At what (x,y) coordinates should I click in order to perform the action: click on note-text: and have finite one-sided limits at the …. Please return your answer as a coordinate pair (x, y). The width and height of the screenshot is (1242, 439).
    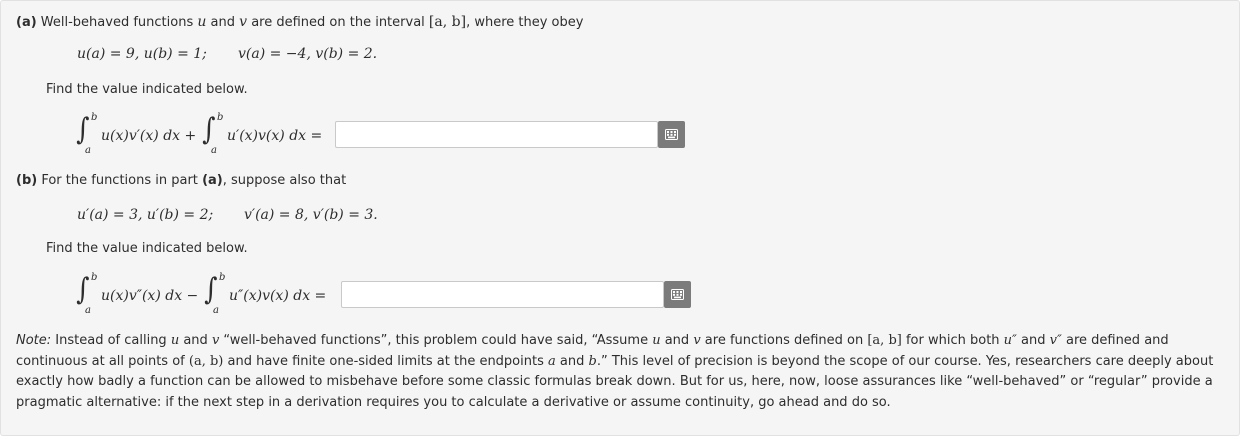
    Looking at the image, I should click on (385, 361).